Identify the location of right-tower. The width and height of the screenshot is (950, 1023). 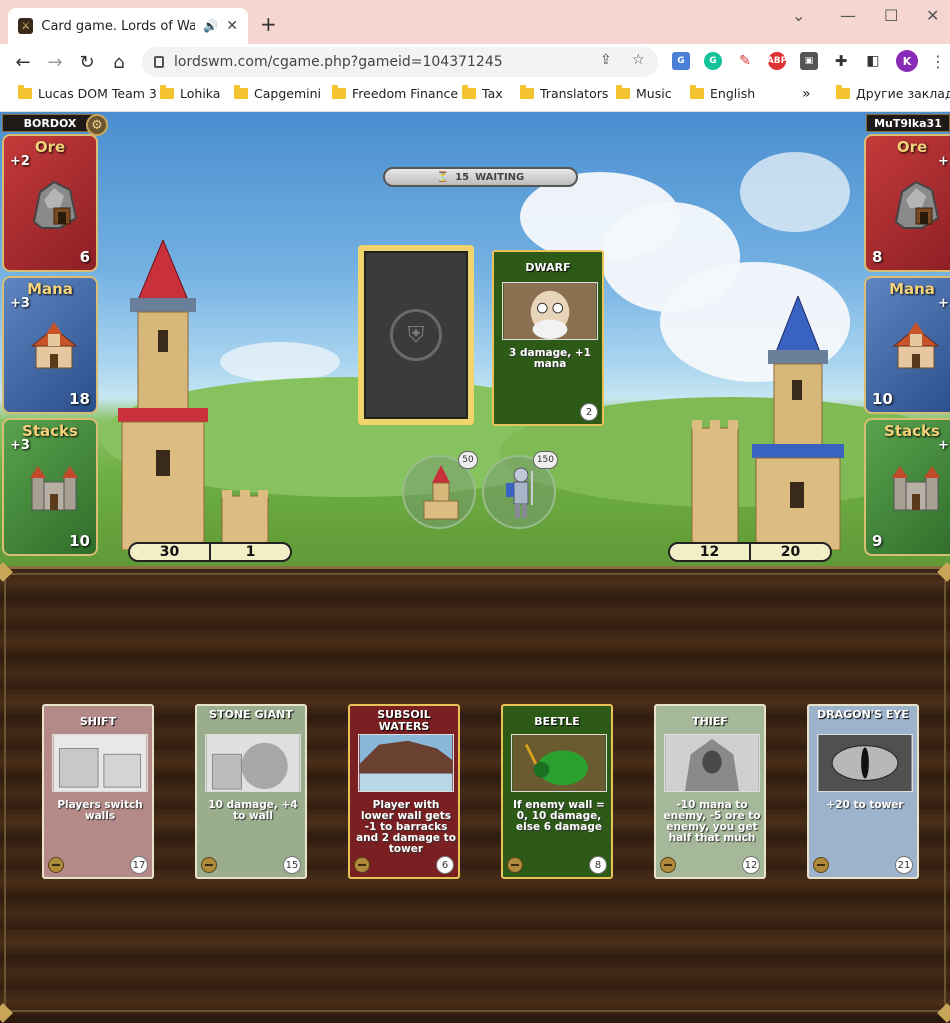
(798, 423).